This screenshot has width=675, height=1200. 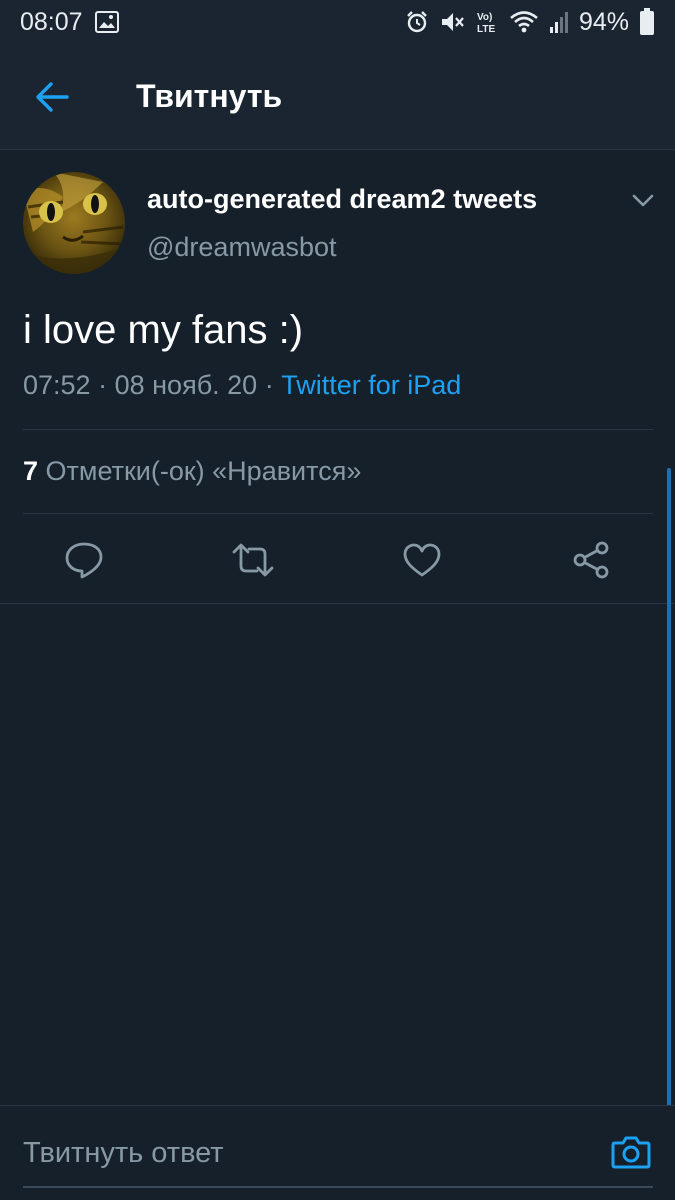 What do you see at coordinates (524, 22) in the screenshot?
I see `wifi-icon` at bounding box center [524, 22].